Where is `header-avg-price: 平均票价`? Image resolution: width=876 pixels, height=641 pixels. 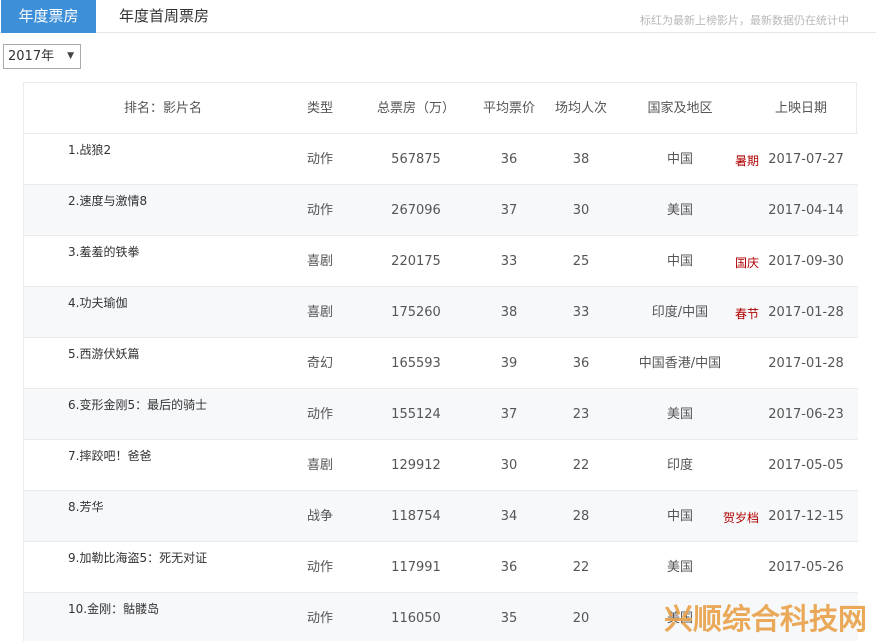 header-avg-price: 平均票价 is located at coordinates (508, 108).